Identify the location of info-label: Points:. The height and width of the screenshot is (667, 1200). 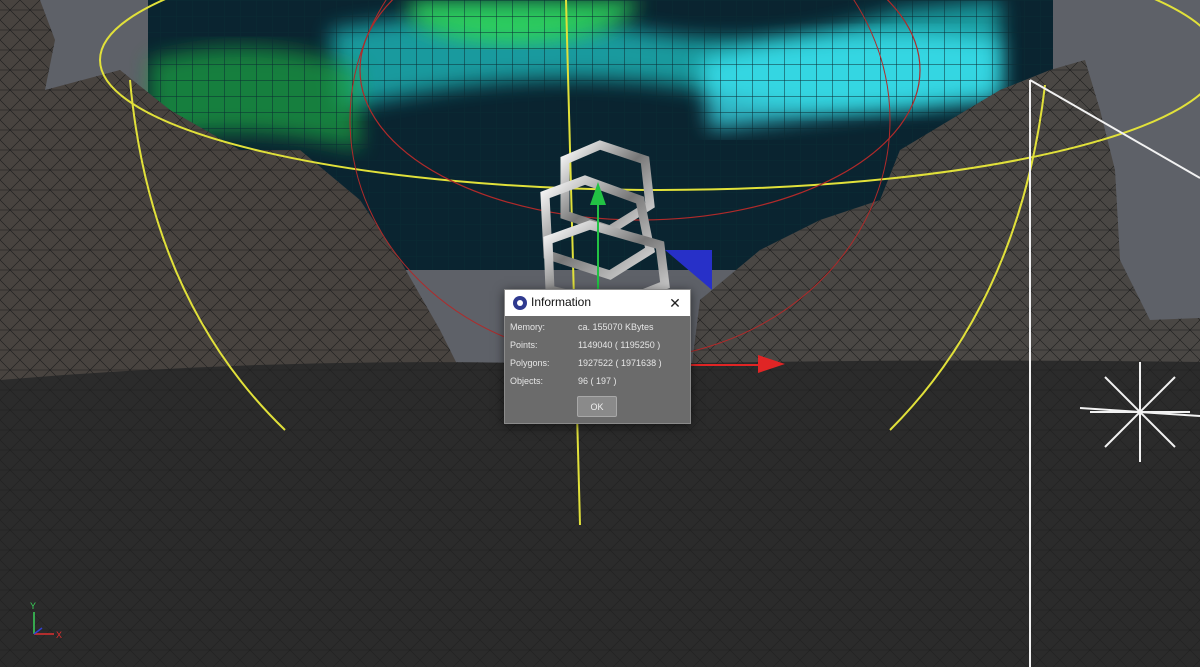
(524, 345).